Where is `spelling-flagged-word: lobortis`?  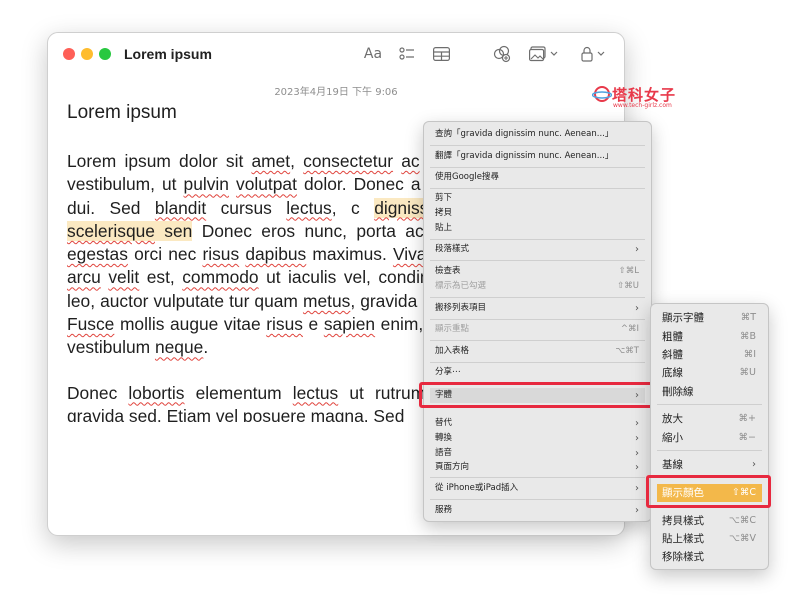
spelling-flagged-word: lobortis is located at coordinates (156, 392).